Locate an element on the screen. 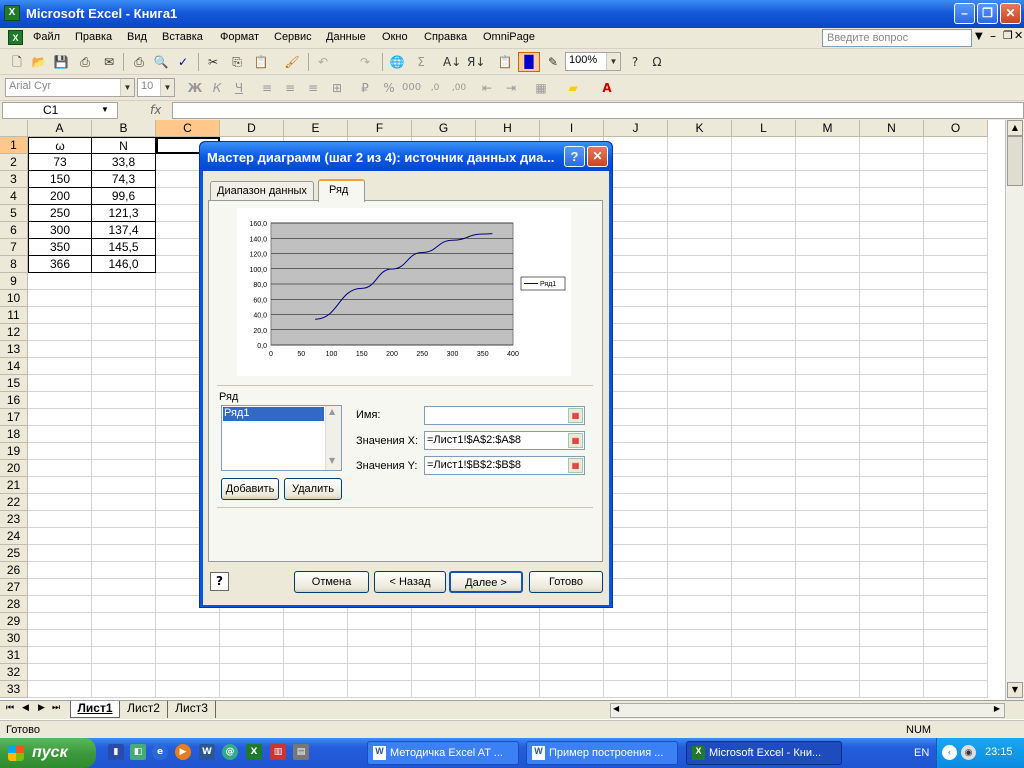 This screenshot has width=1024, height=768. row-header-29: 29 is located at coordinates (14, 621).